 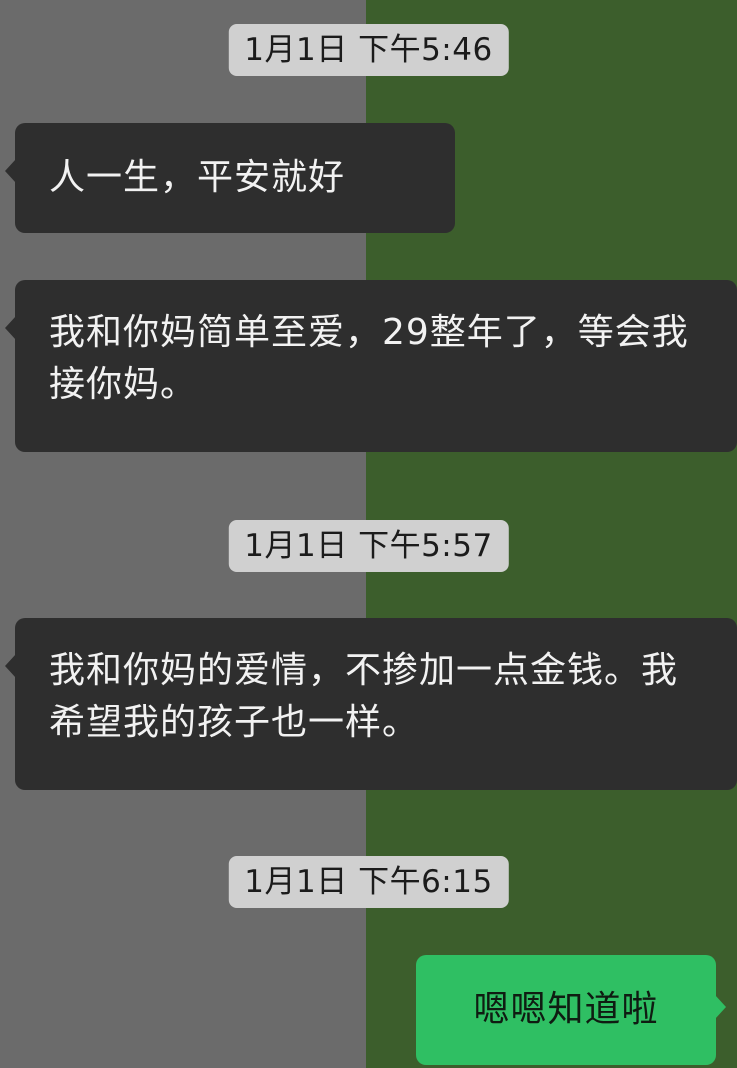 I want to click on message-text: 人一生，平安就好, so click(x=197, y=177).